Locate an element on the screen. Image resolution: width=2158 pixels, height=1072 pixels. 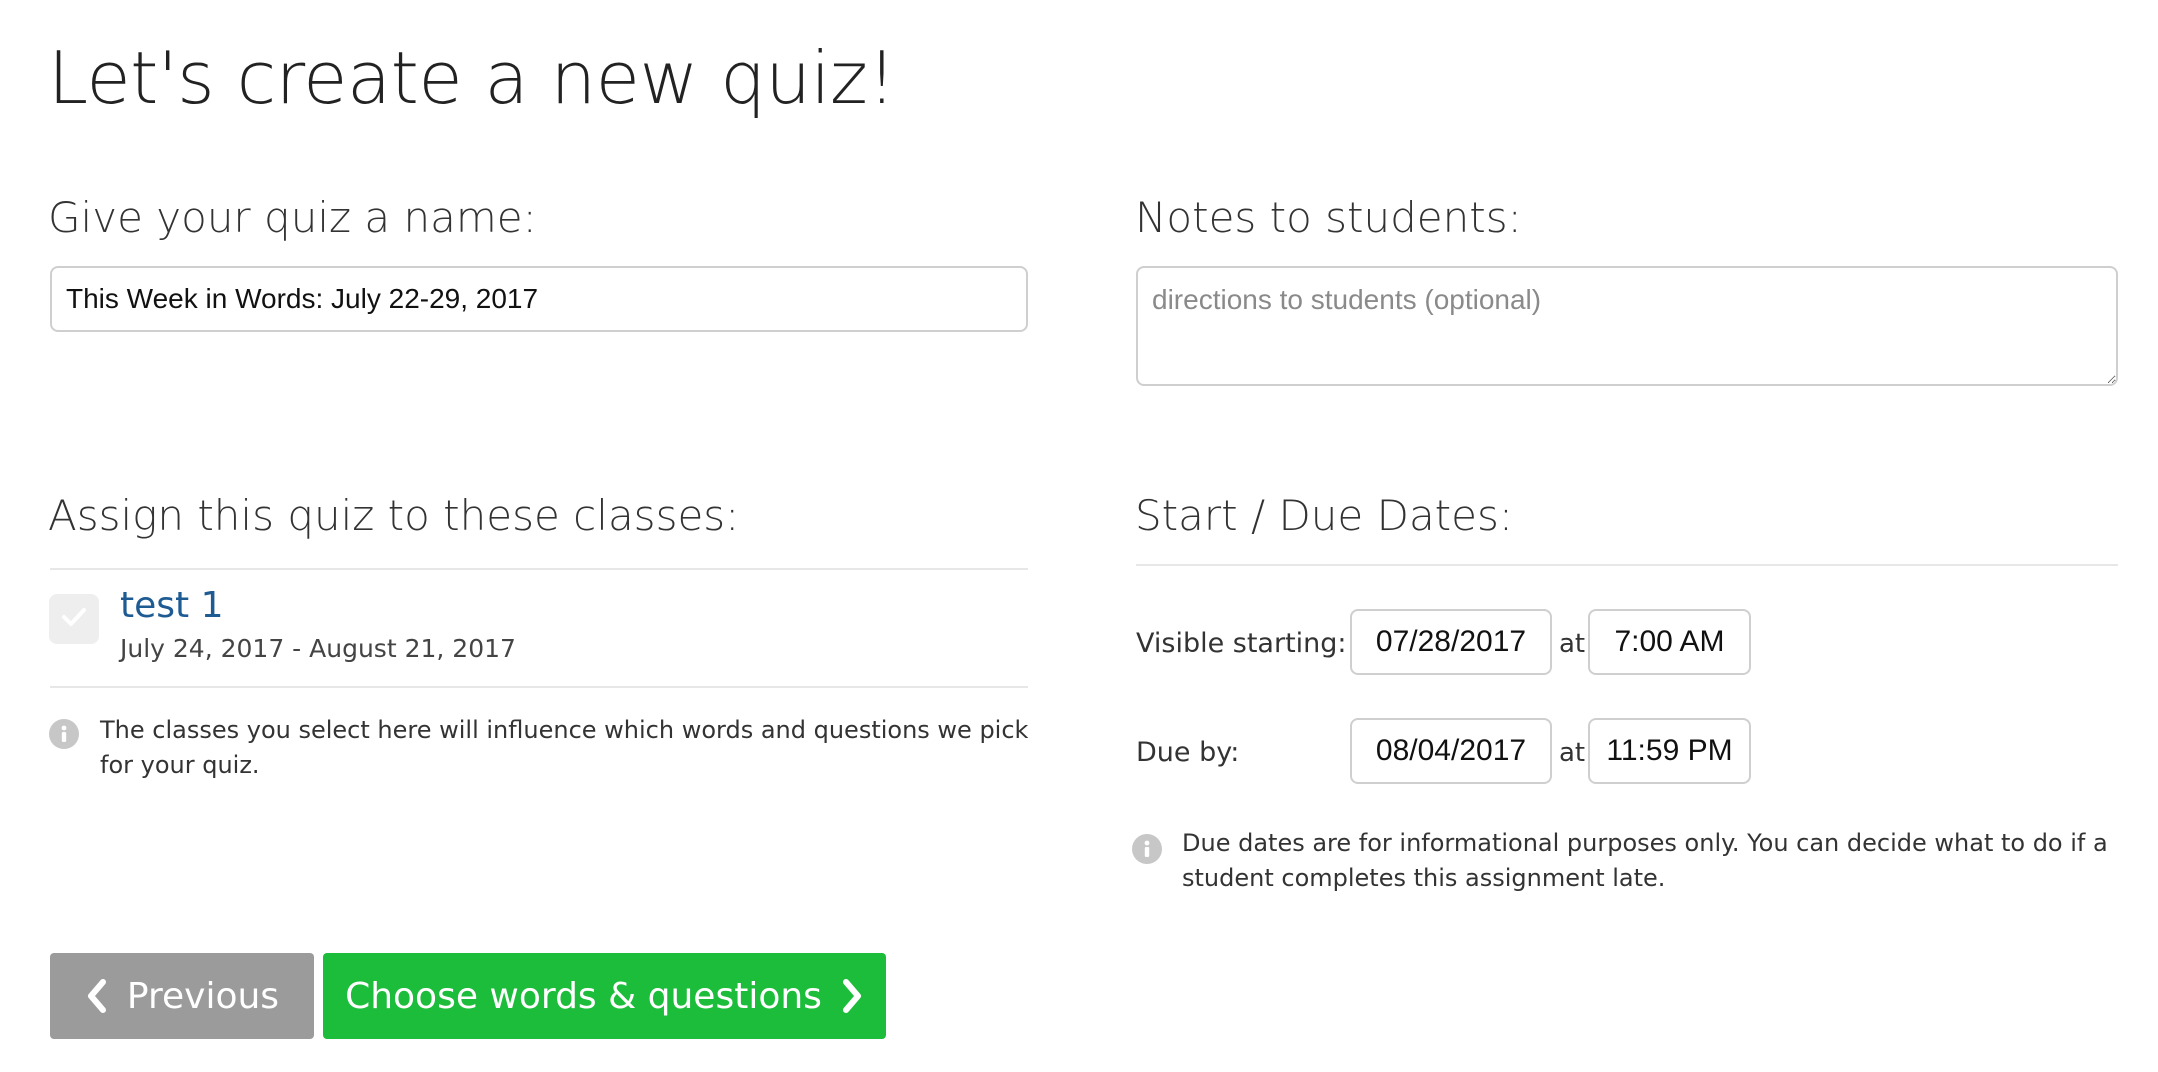
previous-button: Previous is located at coordinates (182, 996).